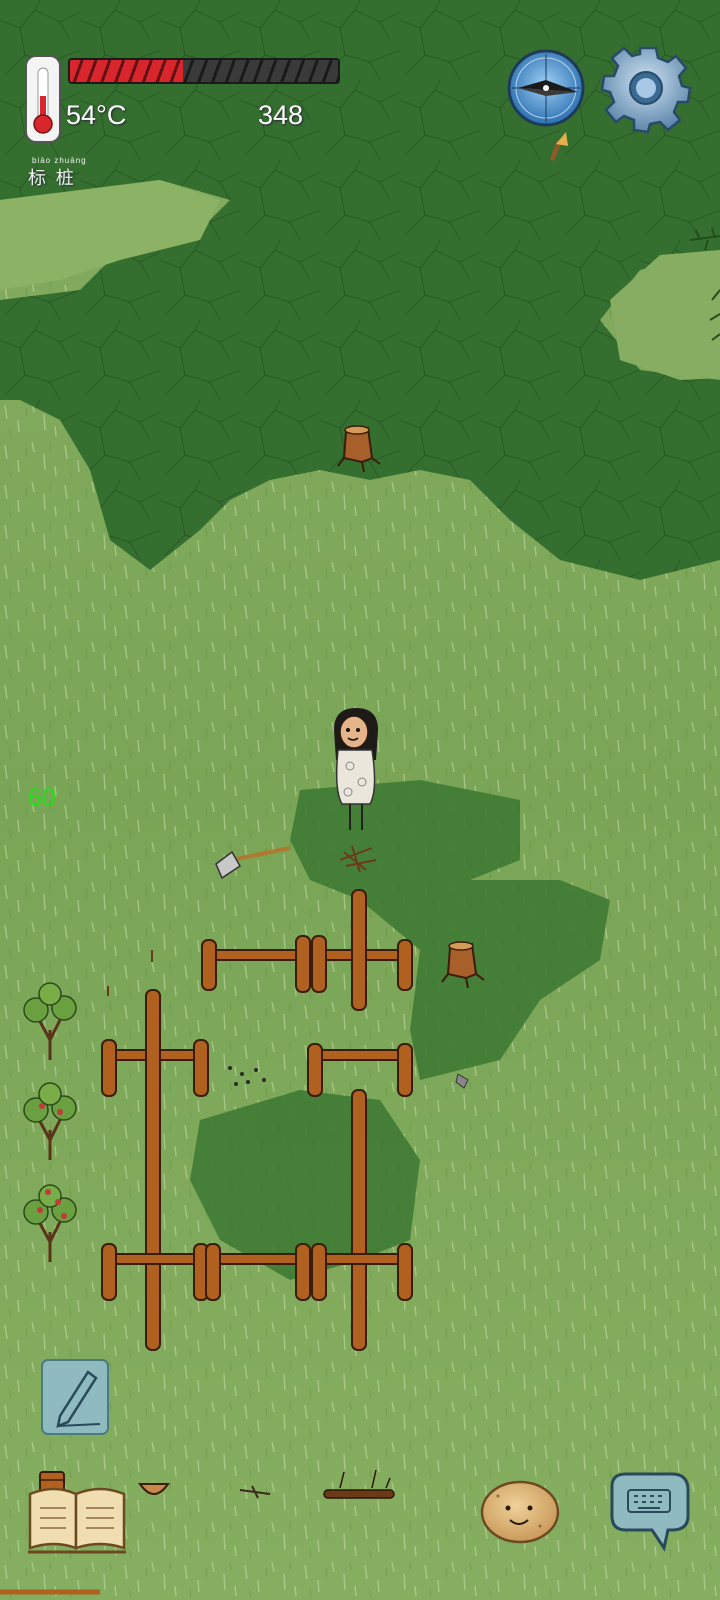 The image size is (720, 1600). I want to click on open-book-icon, so click(77, 1520).